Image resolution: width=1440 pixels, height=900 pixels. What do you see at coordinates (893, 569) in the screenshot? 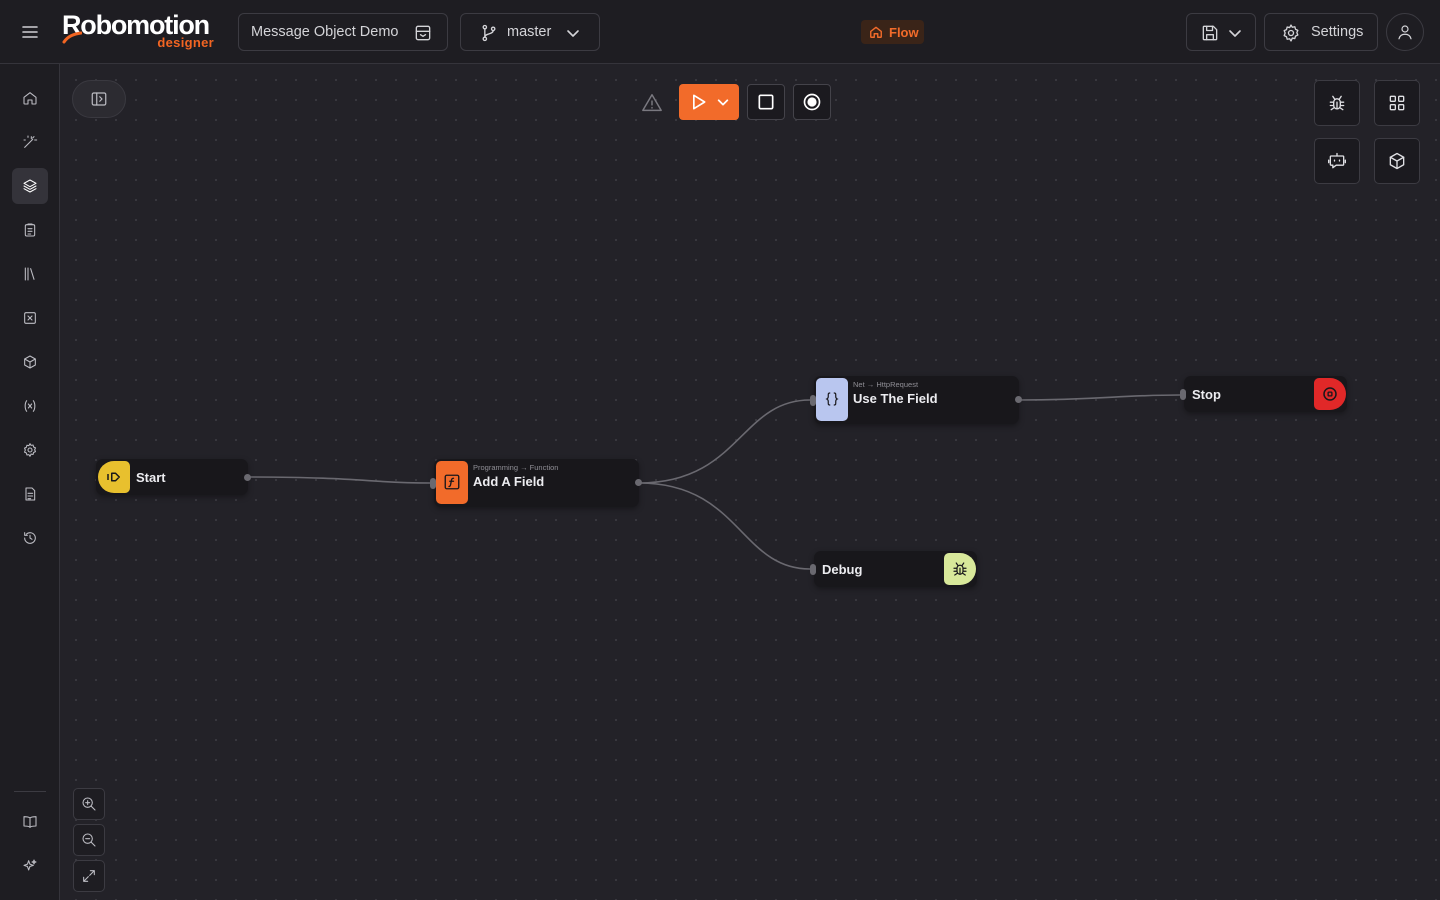
I see `node-debug: Debug` at bounding box center [893, 569].